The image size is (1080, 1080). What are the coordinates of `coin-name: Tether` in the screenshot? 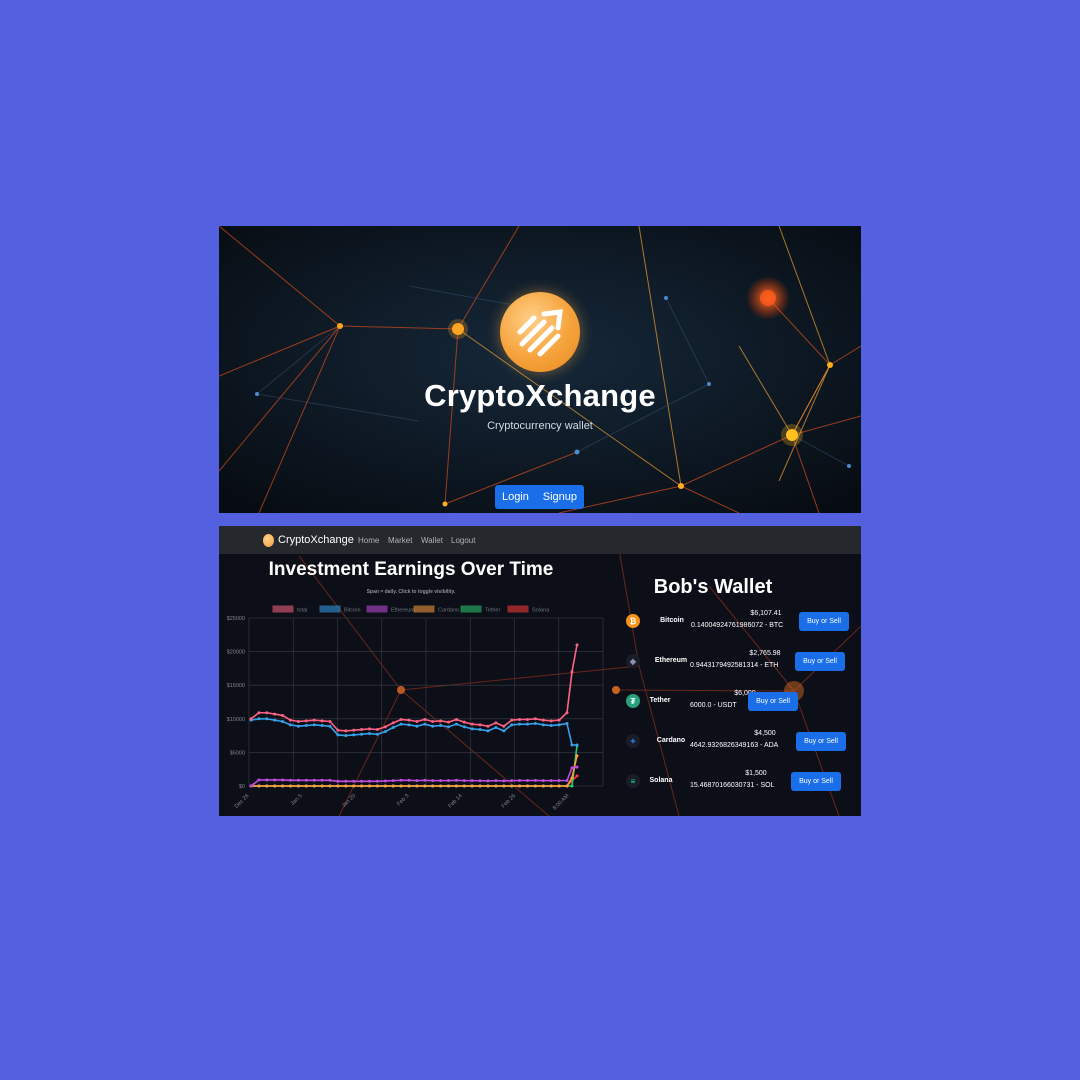 It's located at (660, 700).